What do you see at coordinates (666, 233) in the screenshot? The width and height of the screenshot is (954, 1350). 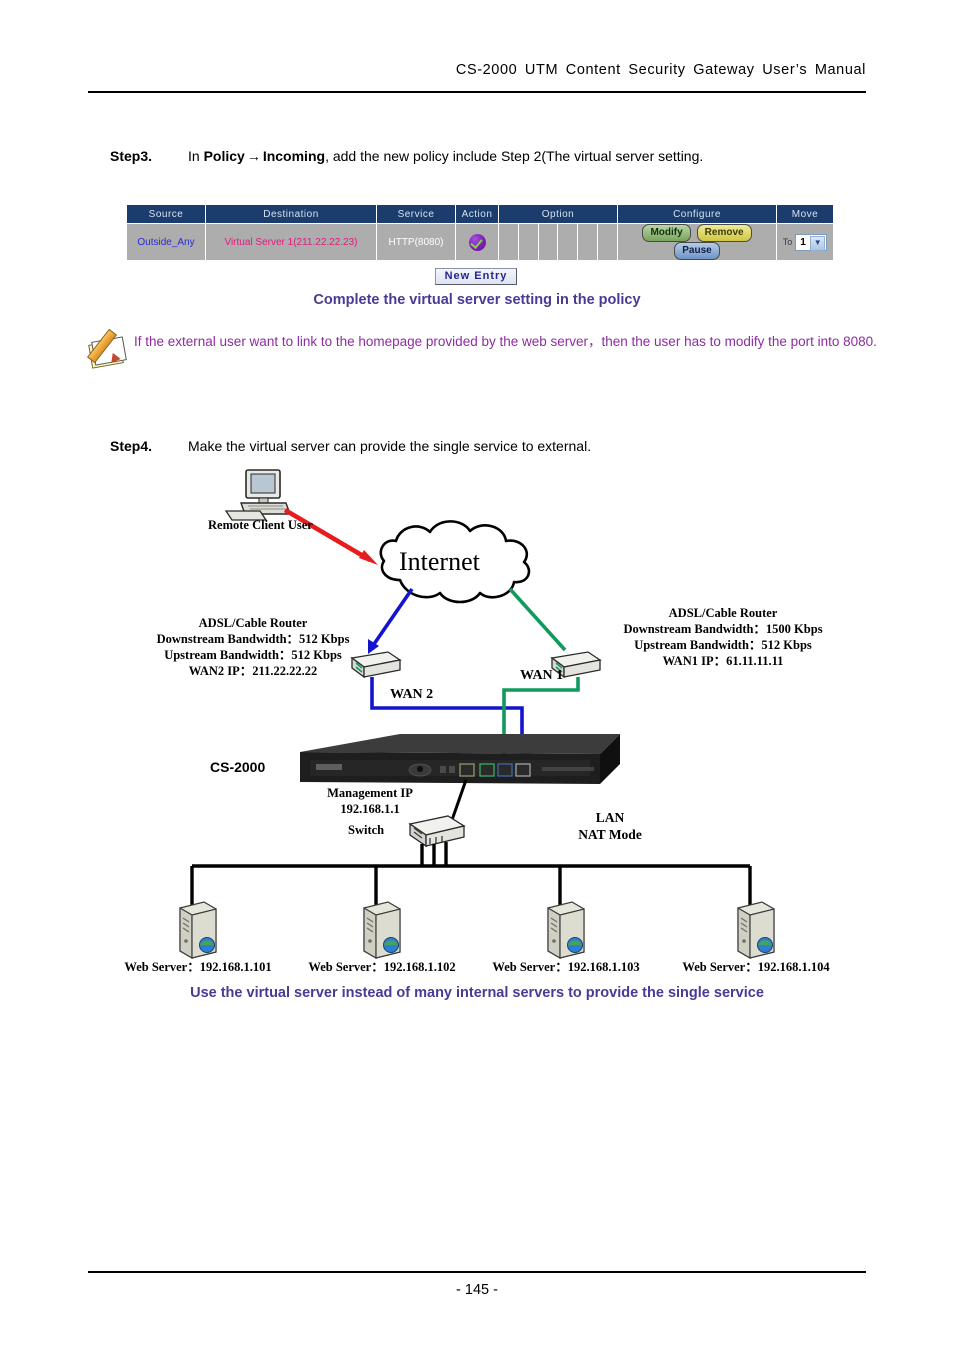 I see `modify-button: Modify` at bounding box center [666, 233].